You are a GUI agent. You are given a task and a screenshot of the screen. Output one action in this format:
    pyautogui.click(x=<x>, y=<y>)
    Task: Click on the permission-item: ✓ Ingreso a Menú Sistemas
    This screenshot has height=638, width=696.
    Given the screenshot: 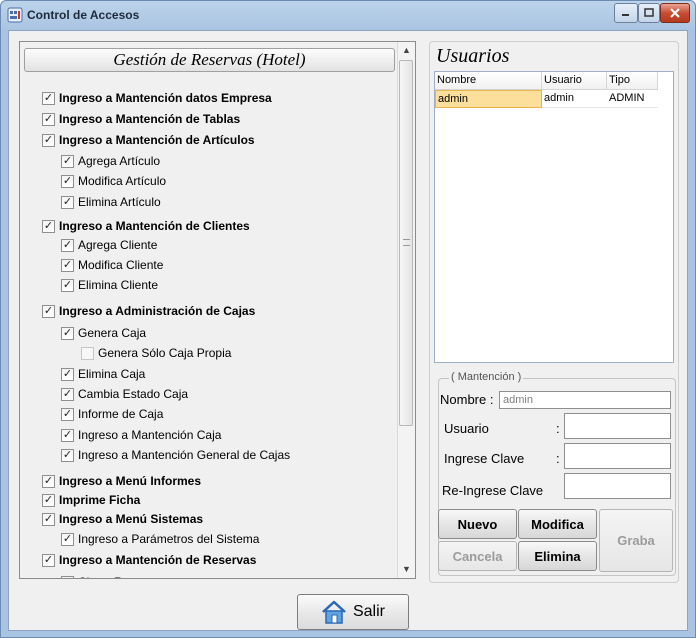 What is the action you would take?
    pyautogui.click(x=122, y=519)
    